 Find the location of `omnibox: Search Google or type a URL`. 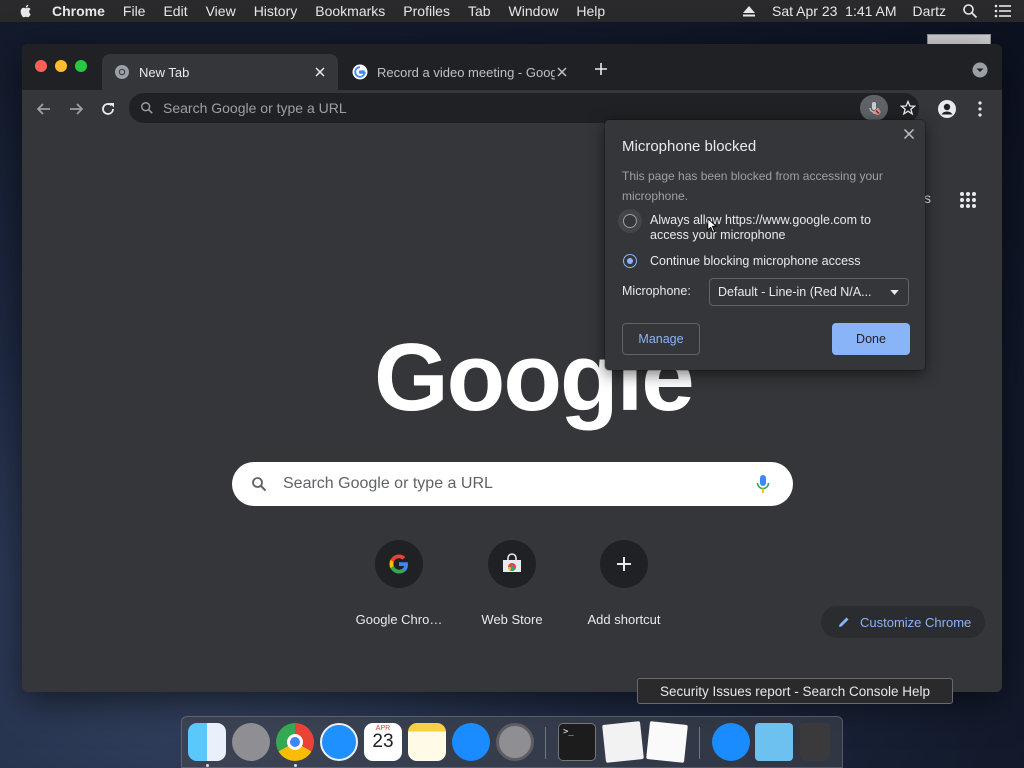

omnibox: Search Google or type a URL is located at coordinates (524, 108).